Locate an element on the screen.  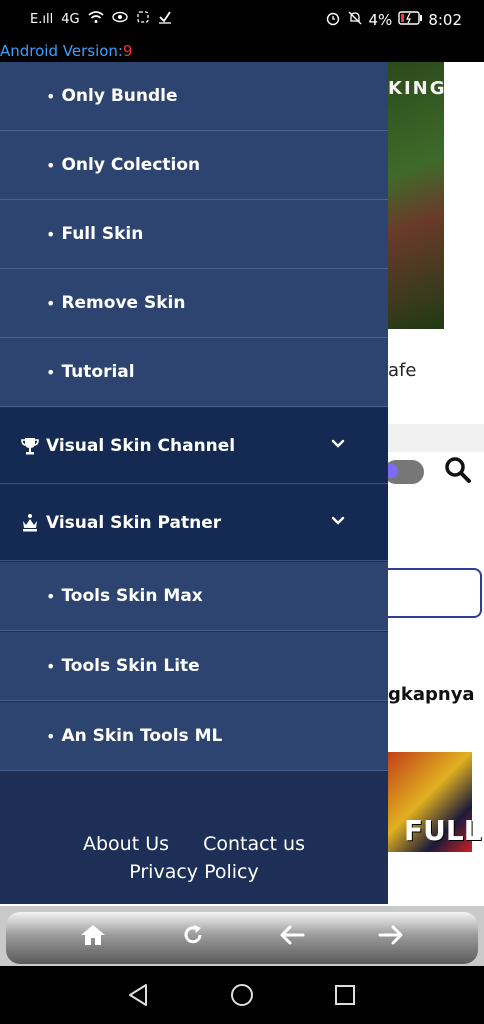
battery-percent: 4% is located at coordinates (380, 20).